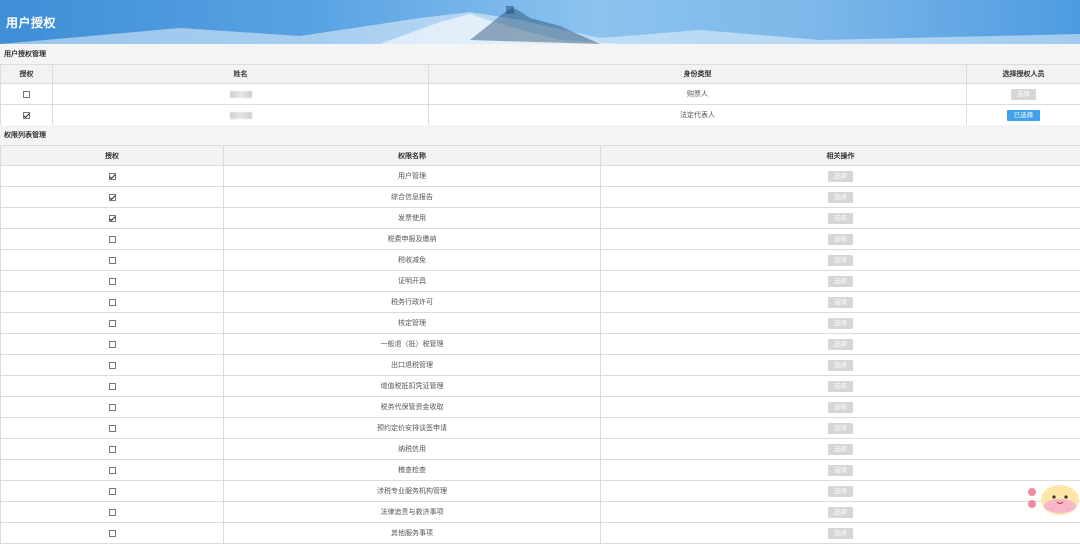 This screenshot has width=1080, height=545. I want to click on perm-name-cell: 证明开具, so click(412, 281).